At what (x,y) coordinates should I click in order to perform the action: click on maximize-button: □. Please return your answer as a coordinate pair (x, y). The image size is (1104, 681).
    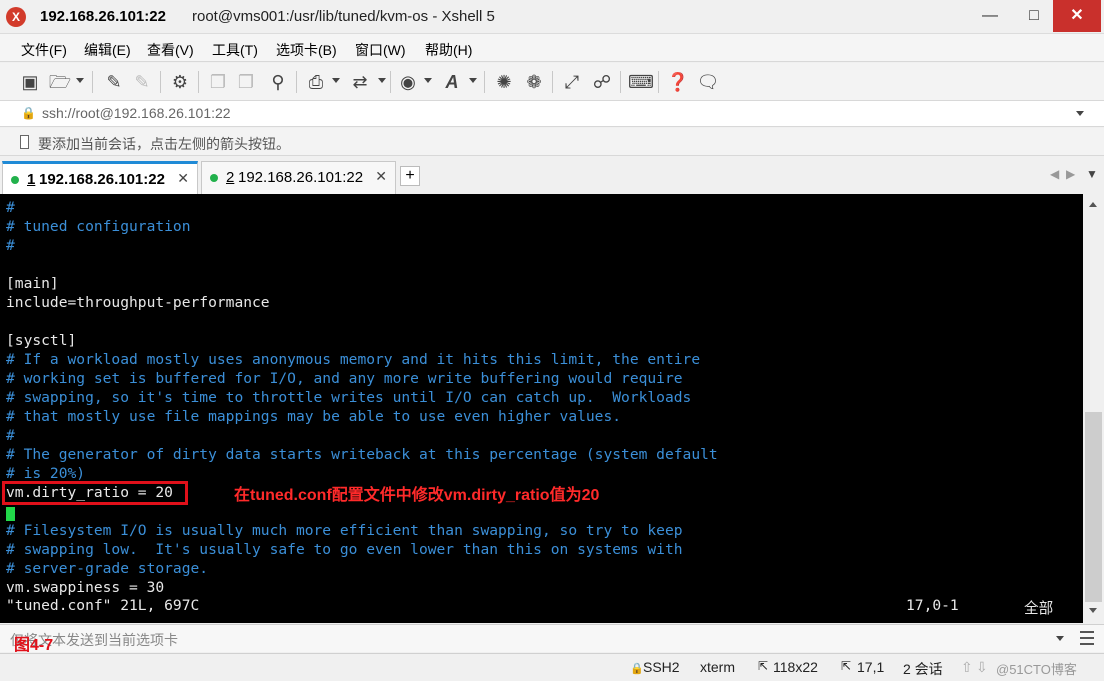
    Looking at the image, I should click on (1034, 16).